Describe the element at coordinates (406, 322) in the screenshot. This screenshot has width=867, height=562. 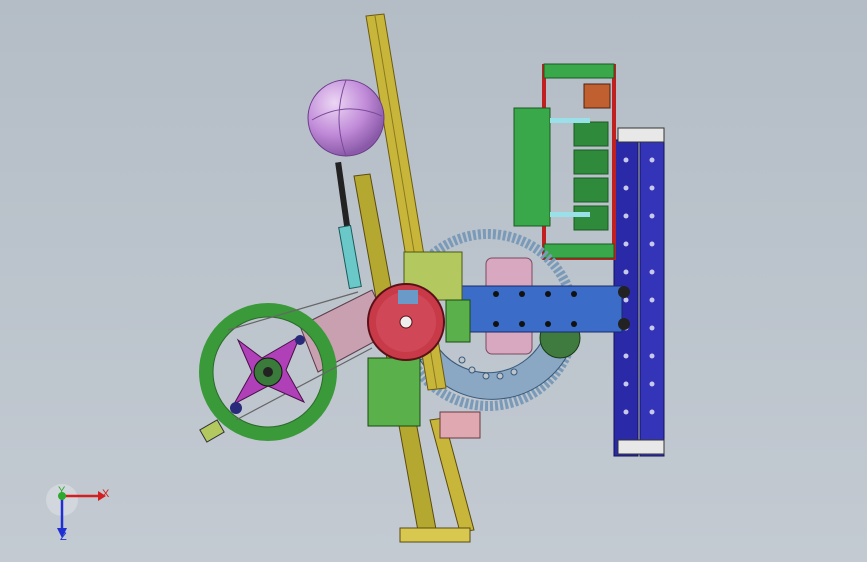
I see `red-drive-disc` at that location.